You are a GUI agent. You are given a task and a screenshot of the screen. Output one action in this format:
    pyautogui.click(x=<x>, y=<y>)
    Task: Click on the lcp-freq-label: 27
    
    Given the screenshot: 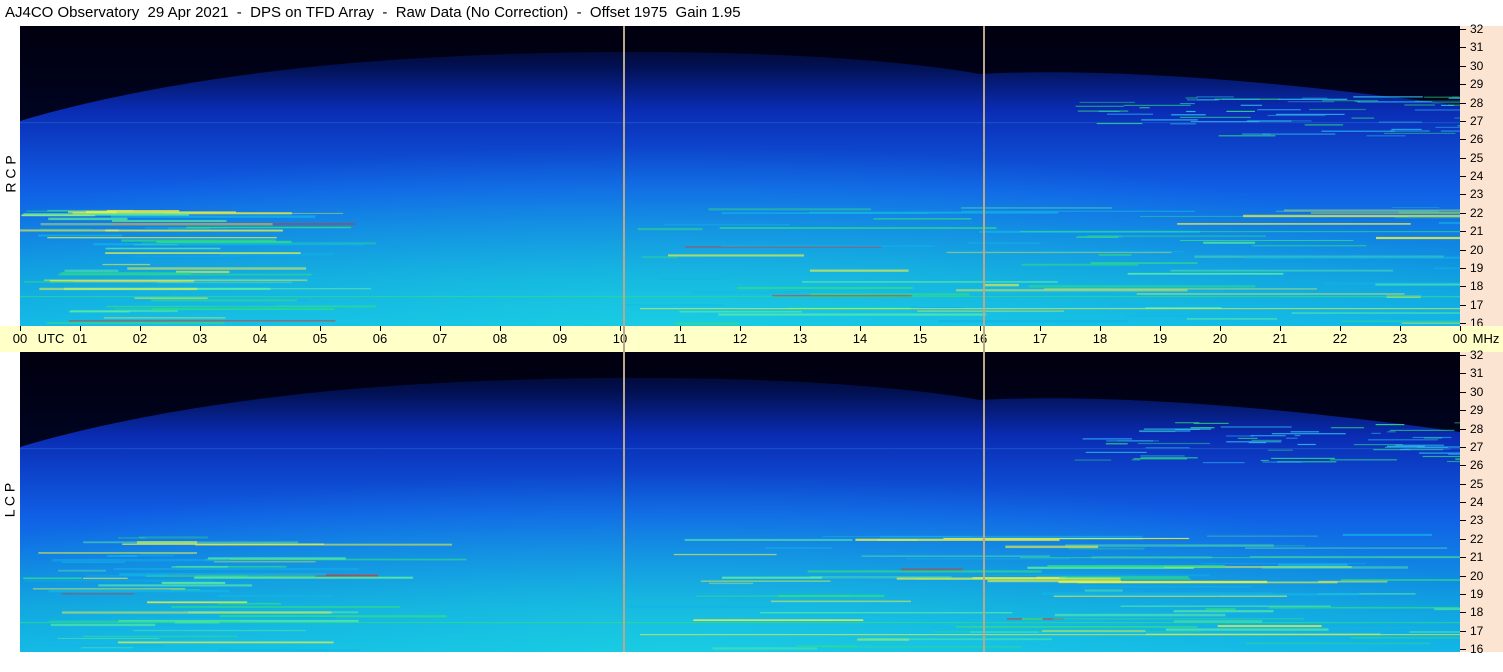 What is the action you would take?
    pyautogui.click(x=1477, y=446)
    